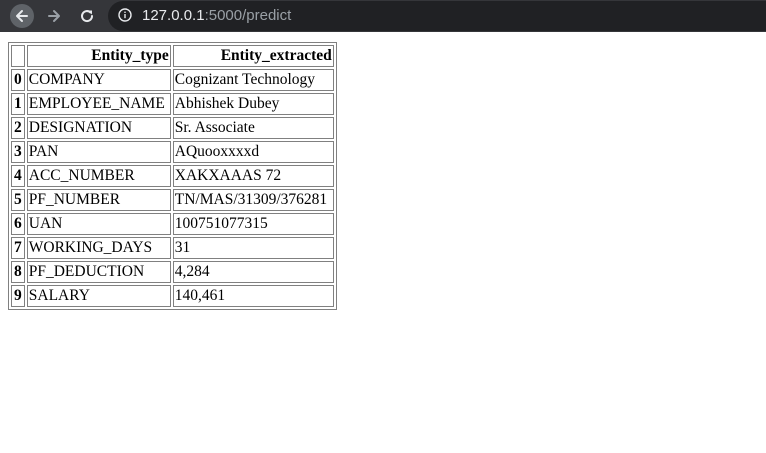 This screenshot has height=453, width=766. I want to click on row-index: 7, so click(18, 248).